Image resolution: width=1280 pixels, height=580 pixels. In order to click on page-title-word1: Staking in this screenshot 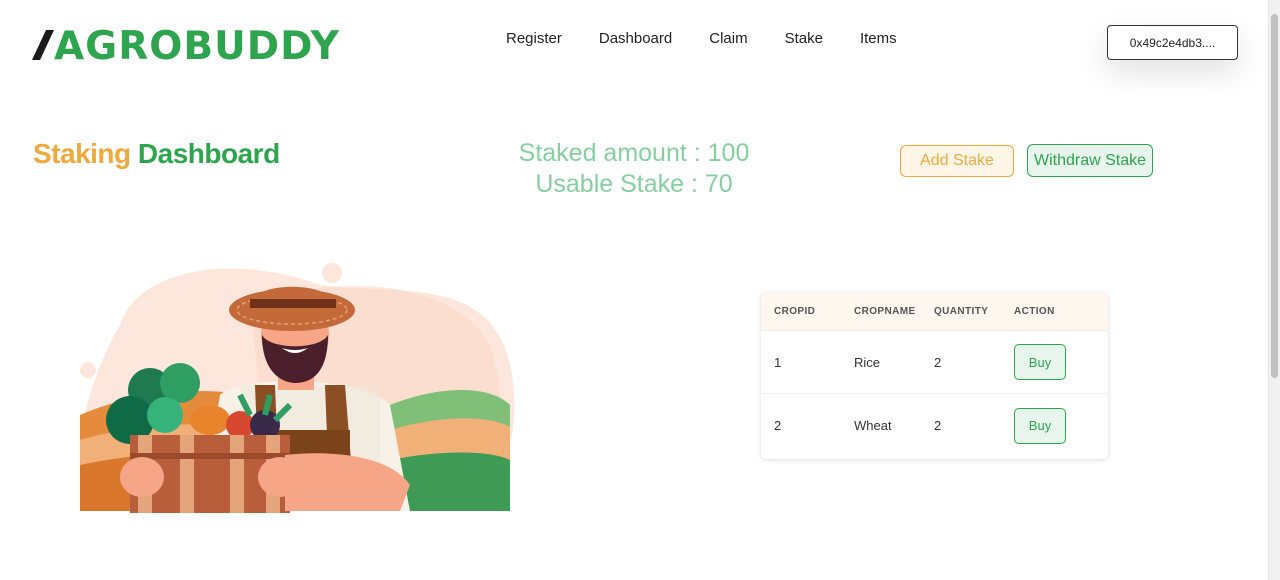, I will do `click(82, 153)`.